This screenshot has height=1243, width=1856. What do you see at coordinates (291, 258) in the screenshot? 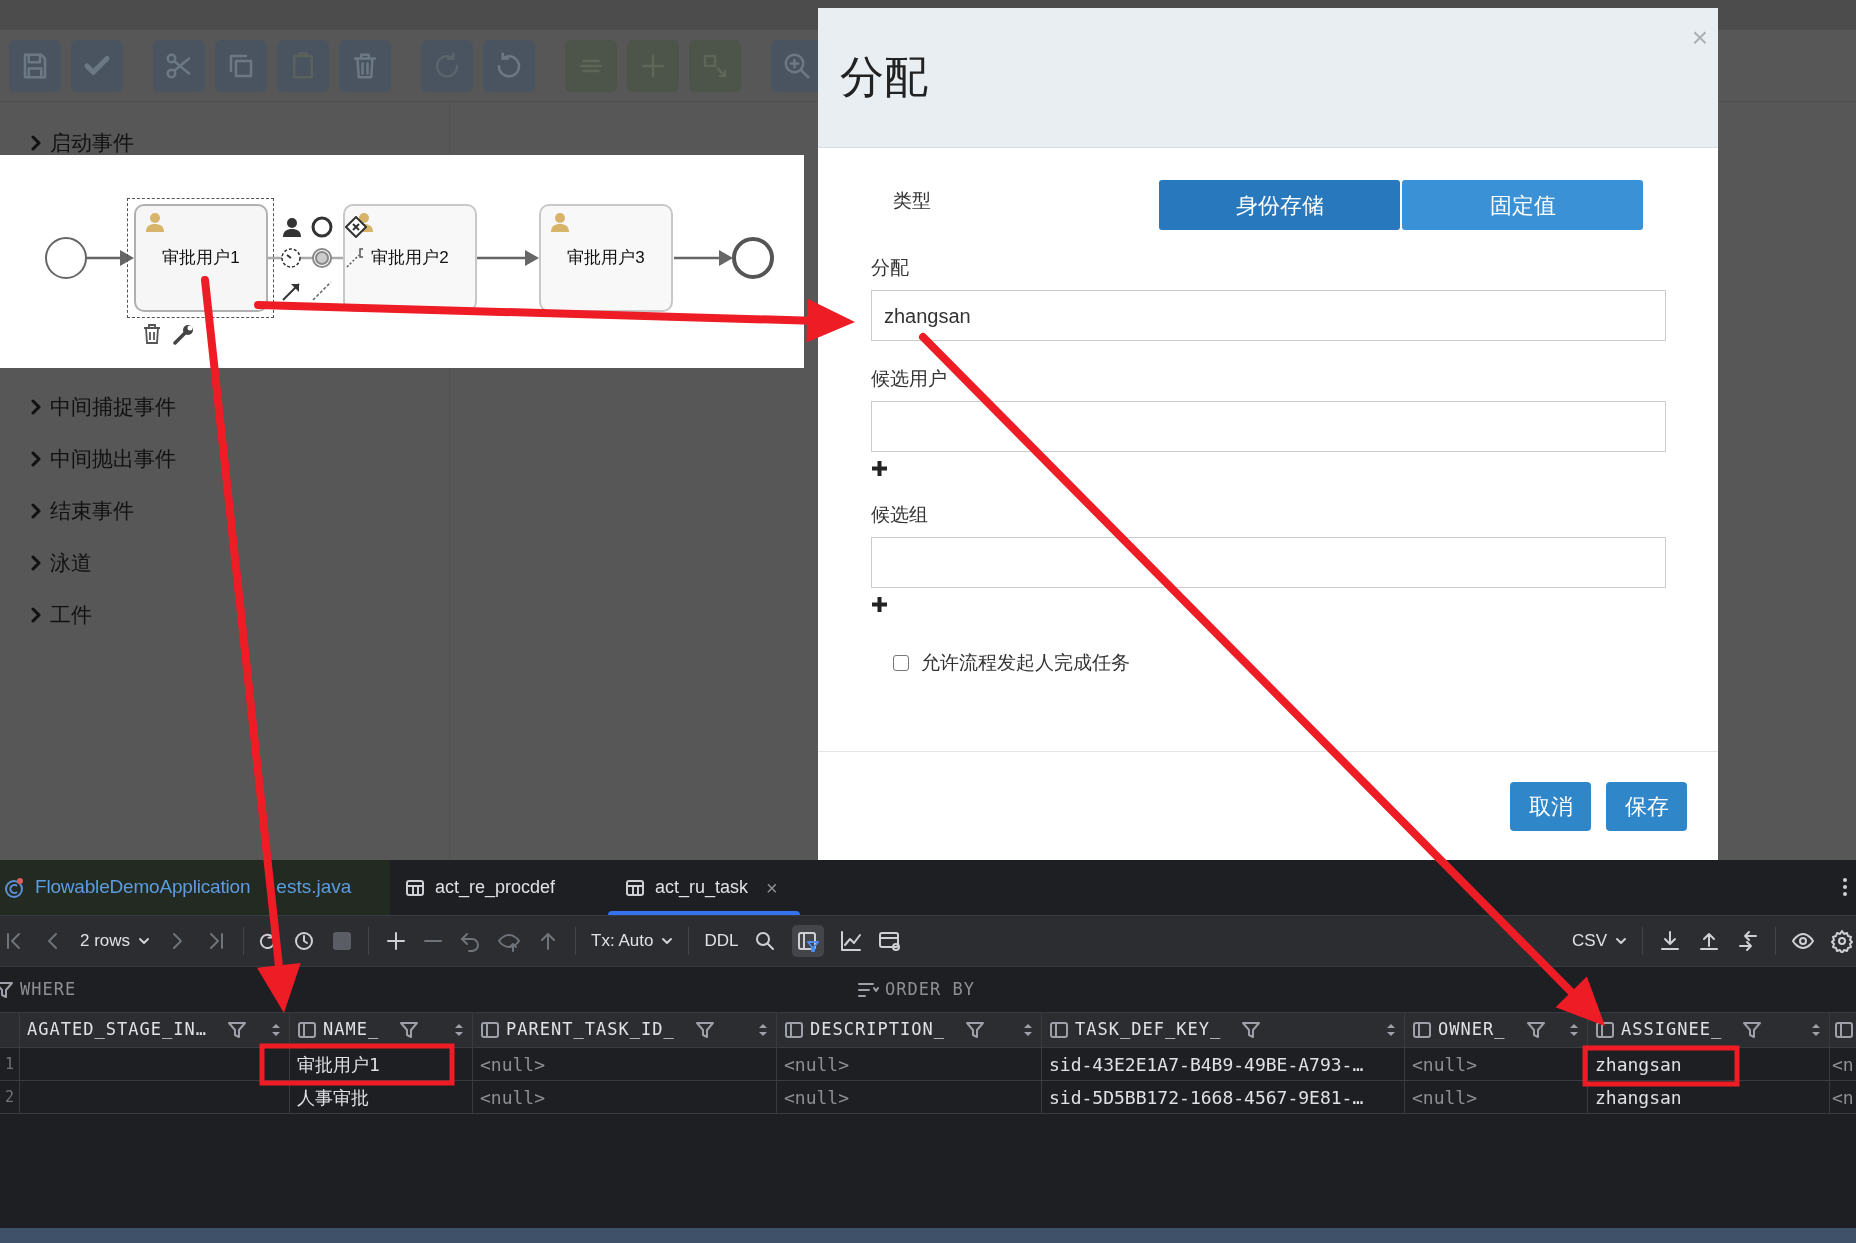
I see `timer-event-icon` at bounding box center [291, 258].